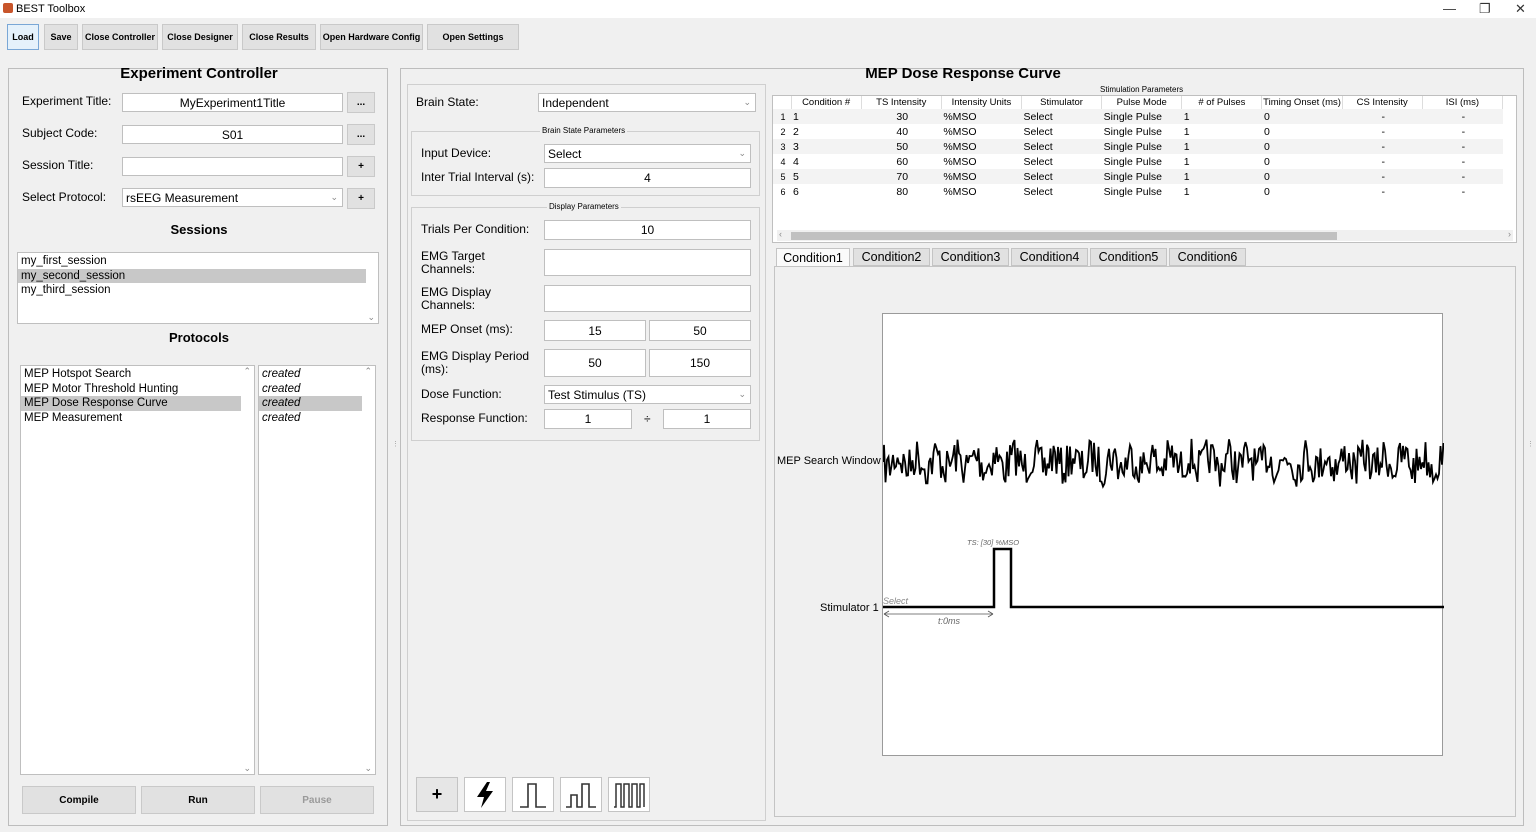 The height and width of the screenshot is (832, 1536). What do you see at coordinates (198, 261) in the screenshot?
I see `session-item: my_first_session` at bounding box center [198, 261].